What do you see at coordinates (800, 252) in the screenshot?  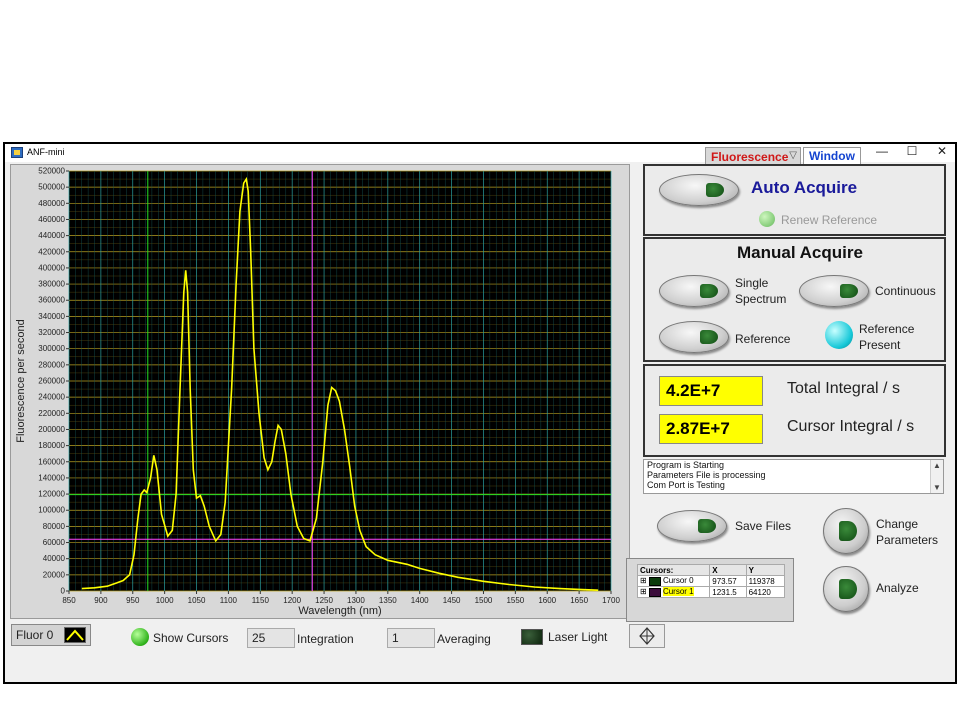 I see `manual-acquire-title: Manual Acquire` at bounding box center [800, 252].